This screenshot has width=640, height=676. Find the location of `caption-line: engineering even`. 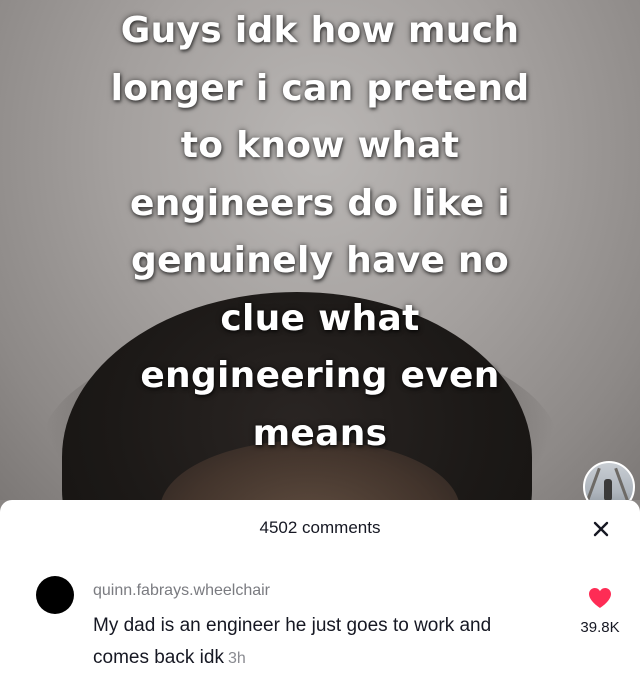

caption-line: engineering even is located at coordinates (320, 375).